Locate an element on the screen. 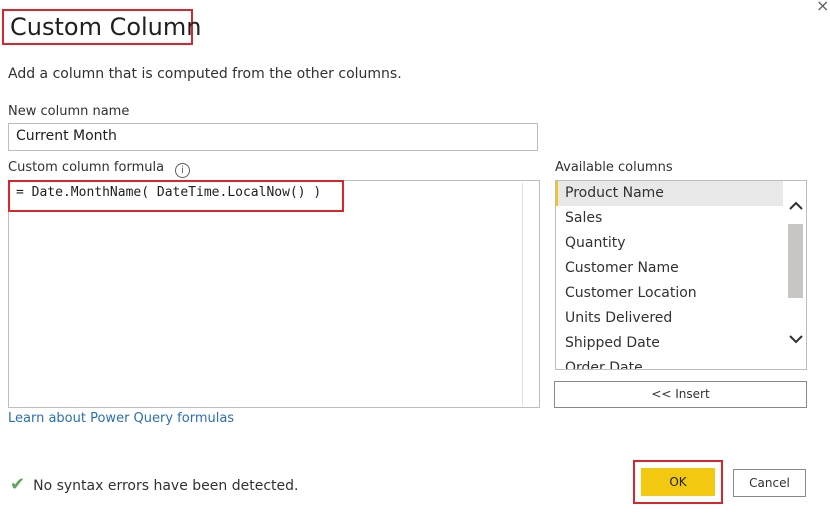 This screenshot has height=522, width=830. info-icon: i is located at coordinates (182, 170).